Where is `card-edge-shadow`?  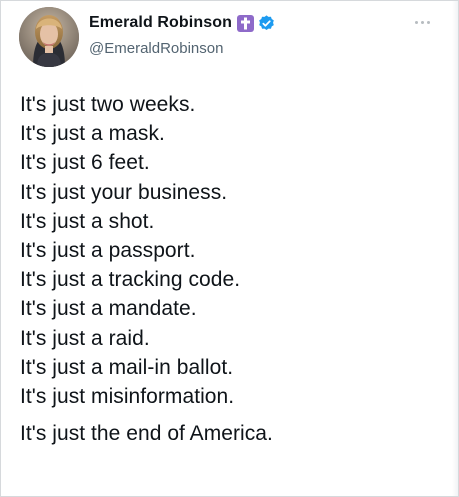 card-edge-shadow is located at coordinates (455, 248).